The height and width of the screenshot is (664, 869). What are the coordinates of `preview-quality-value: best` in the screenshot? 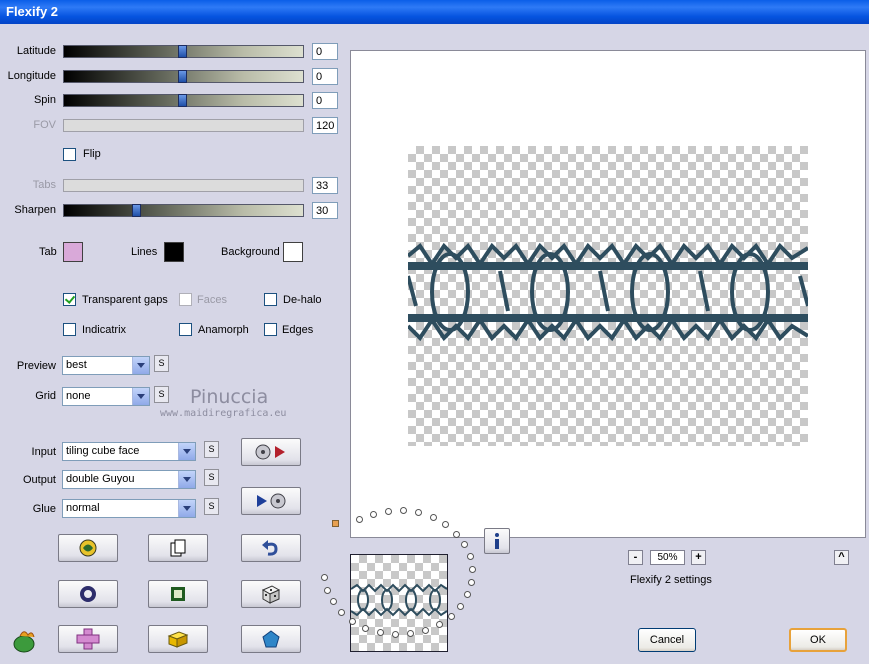 It's located at (76, 365).